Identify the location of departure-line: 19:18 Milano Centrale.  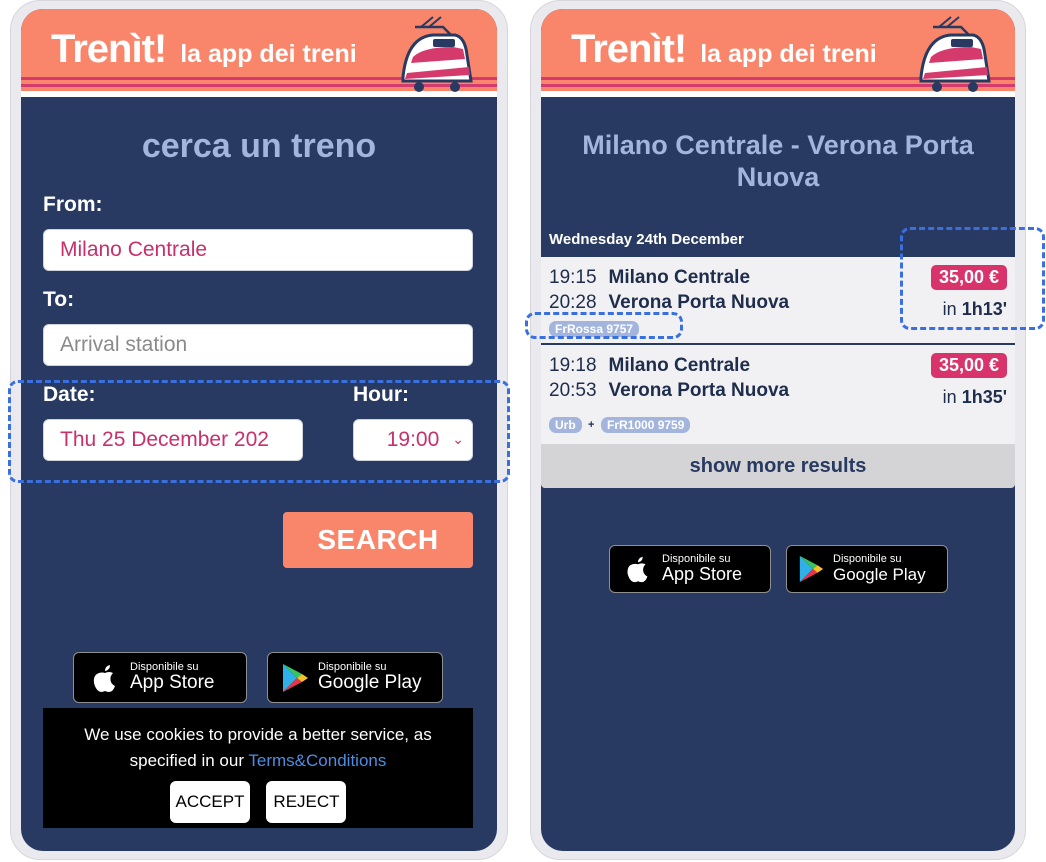
(649, 366).